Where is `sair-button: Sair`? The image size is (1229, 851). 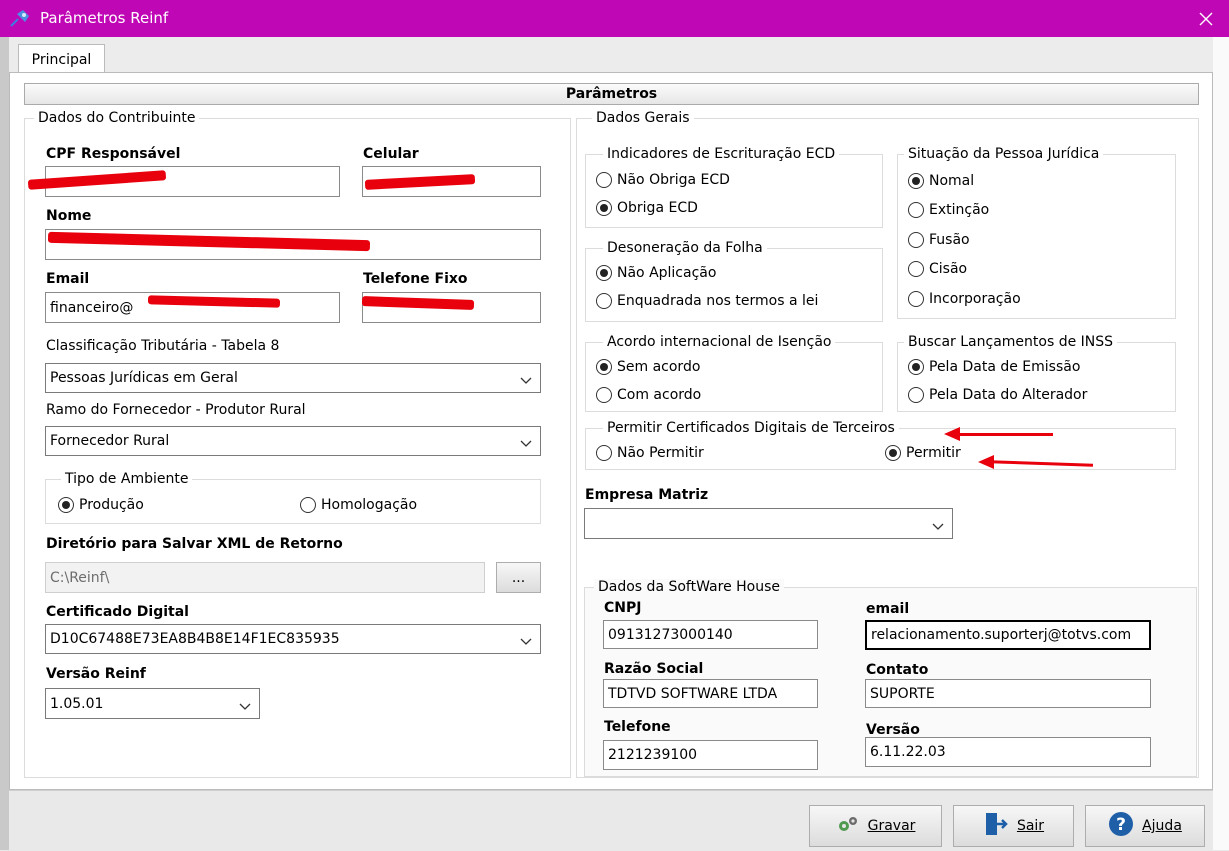 sair-button: Sair is located at coordinates (1013, 826).